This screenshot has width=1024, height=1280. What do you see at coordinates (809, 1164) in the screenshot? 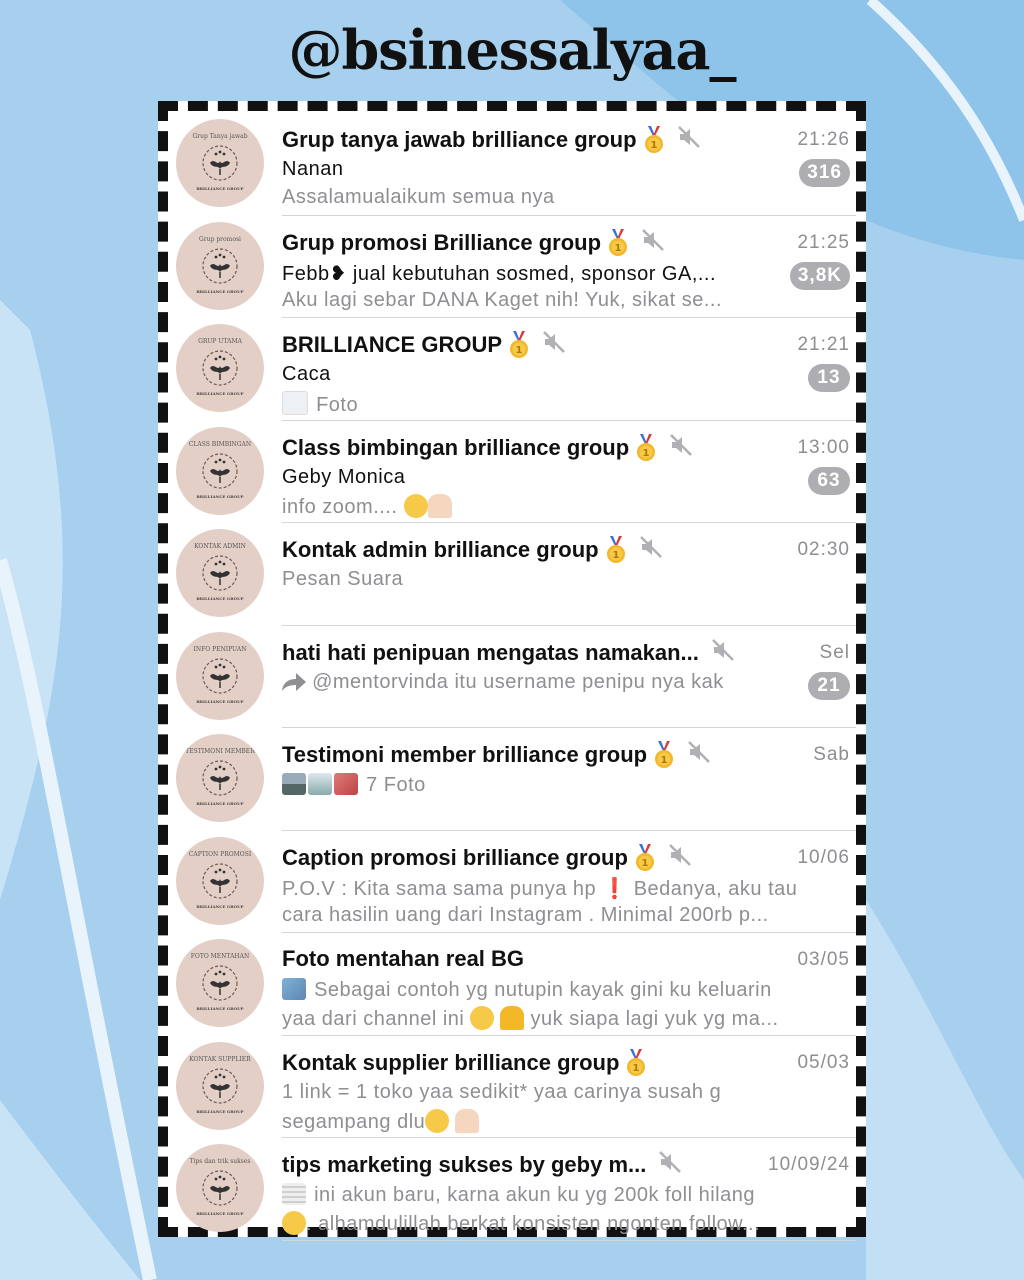
I see `chat-time: 10/09/24` at bounding box center [809, 1164].